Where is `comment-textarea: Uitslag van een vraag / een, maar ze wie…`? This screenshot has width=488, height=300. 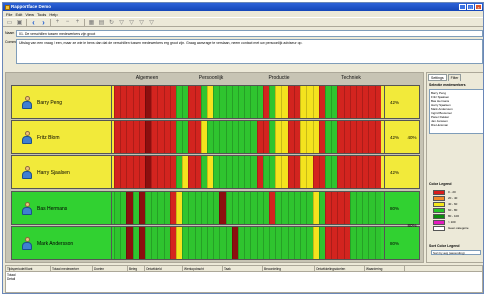 comment-textarea: Uitslag van een vraag / een, maar ze wie… is located at coordinates (249, 51).